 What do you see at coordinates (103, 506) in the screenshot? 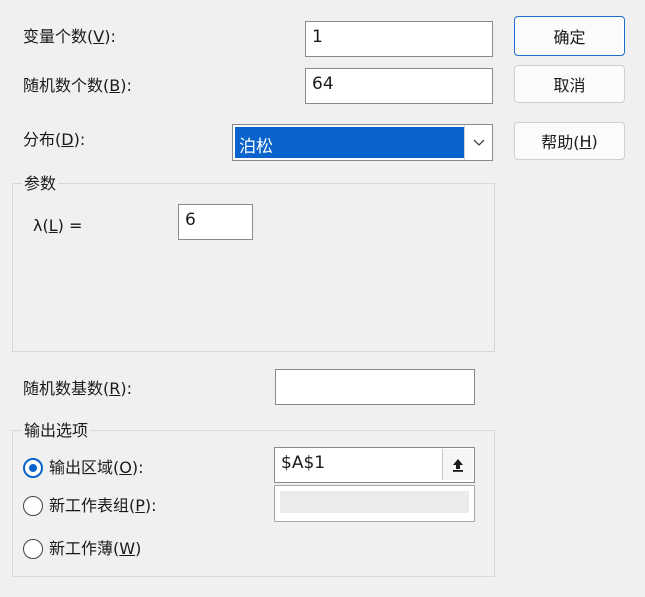
I see `new-worksheet-ply-label: 新工作表组(P):` at bounding box center [103, 506].